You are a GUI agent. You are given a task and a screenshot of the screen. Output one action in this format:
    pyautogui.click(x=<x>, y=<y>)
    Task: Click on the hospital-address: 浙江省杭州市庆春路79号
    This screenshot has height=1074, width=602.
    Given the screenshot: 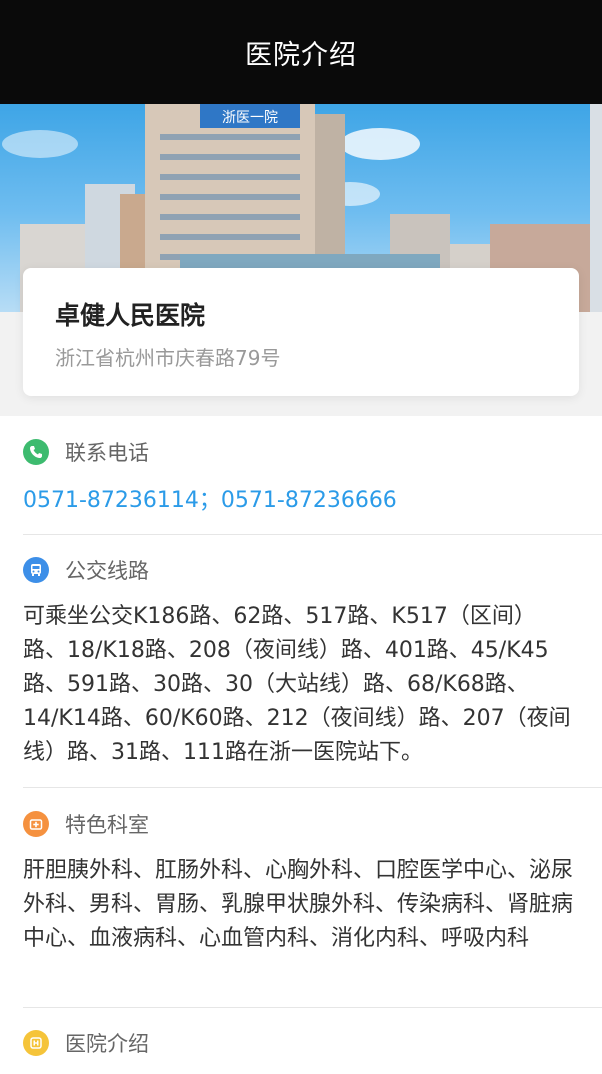 What is the action you would take?
    pyautogui.click(x=168, y=358)
    